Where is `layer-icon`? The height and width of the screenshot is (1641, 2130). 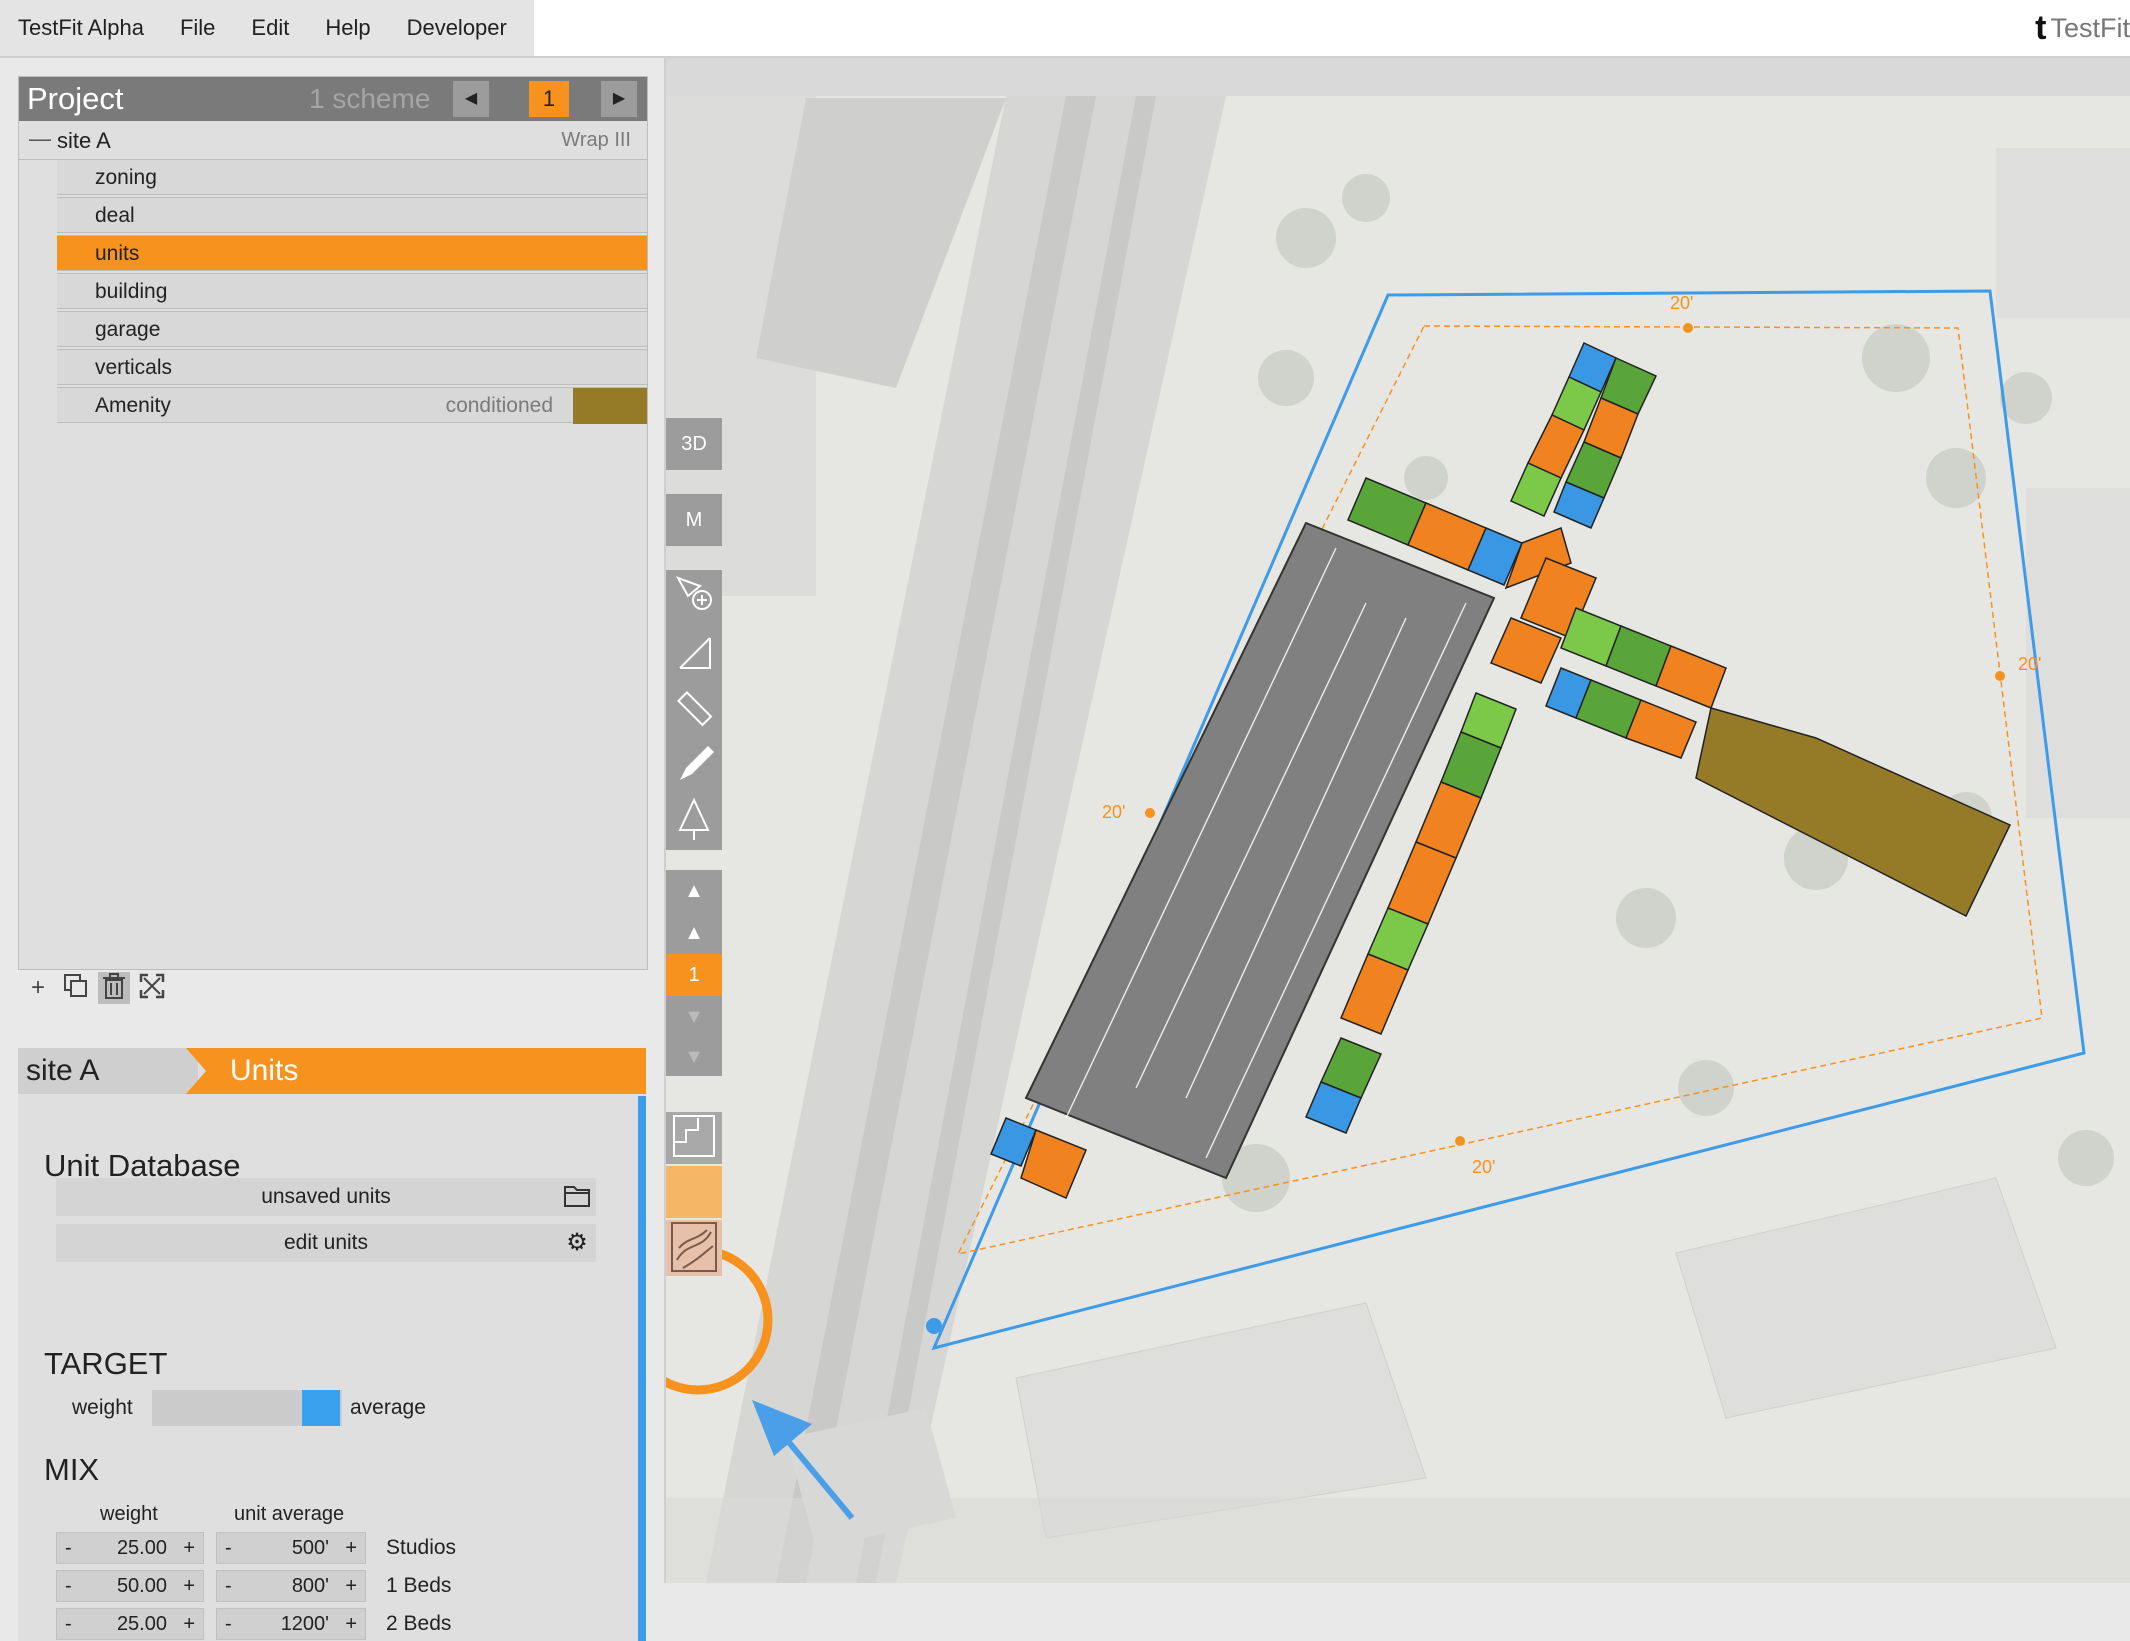
layer-icon is located at coordinates (694, 1192).